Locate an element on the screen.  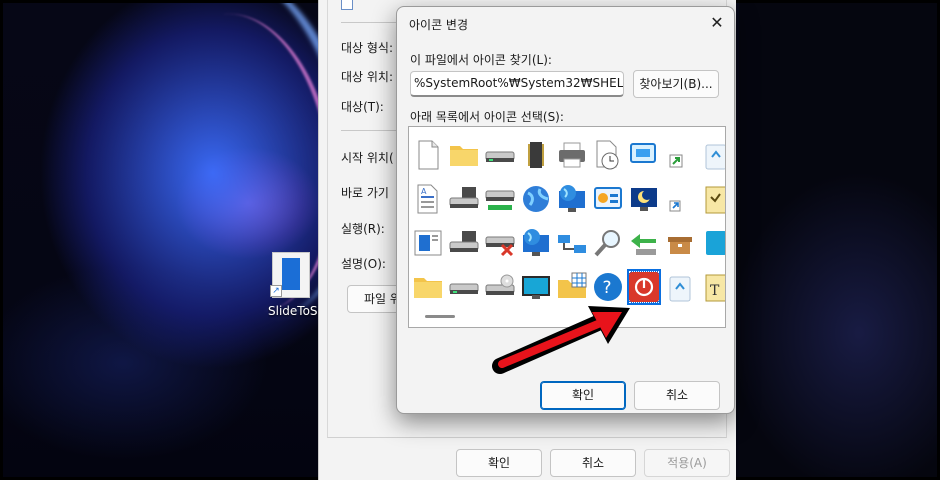
floppy-drive-2-icon is located at coordinates (464, 243).